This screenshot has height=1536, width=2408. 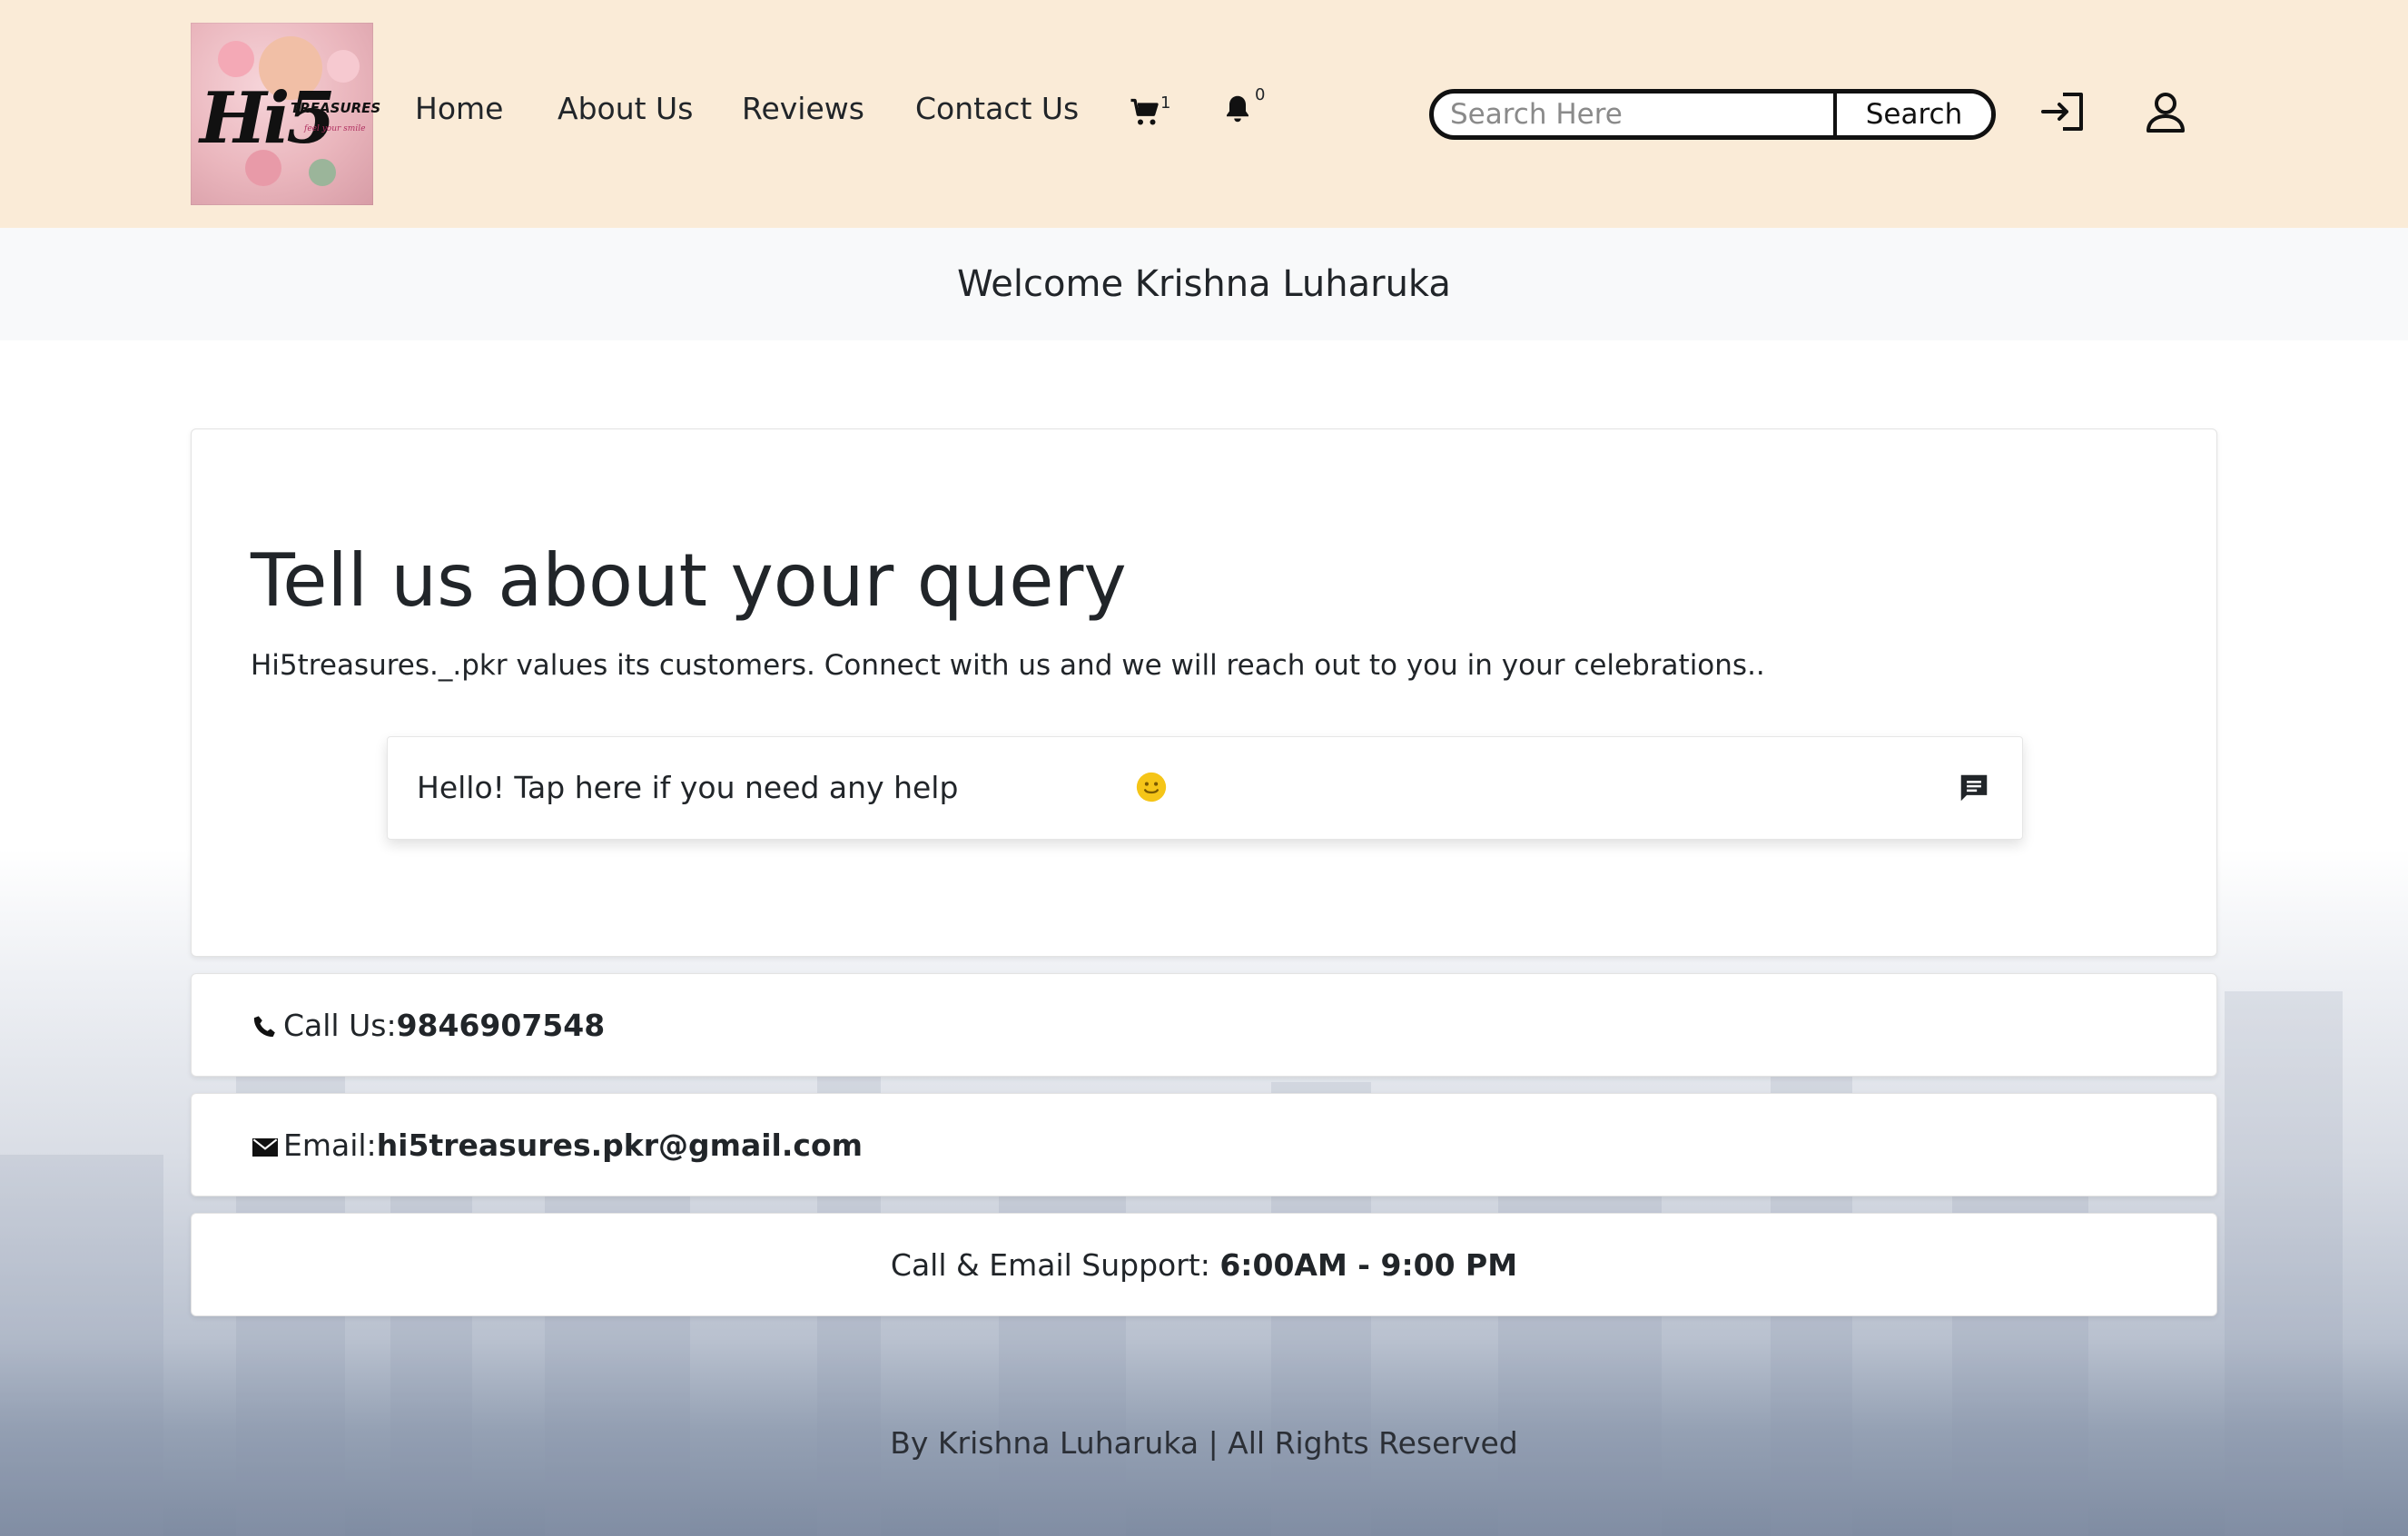 I want to click on call-card: Call Us:9846907548, so click(x=1204, y=1025).